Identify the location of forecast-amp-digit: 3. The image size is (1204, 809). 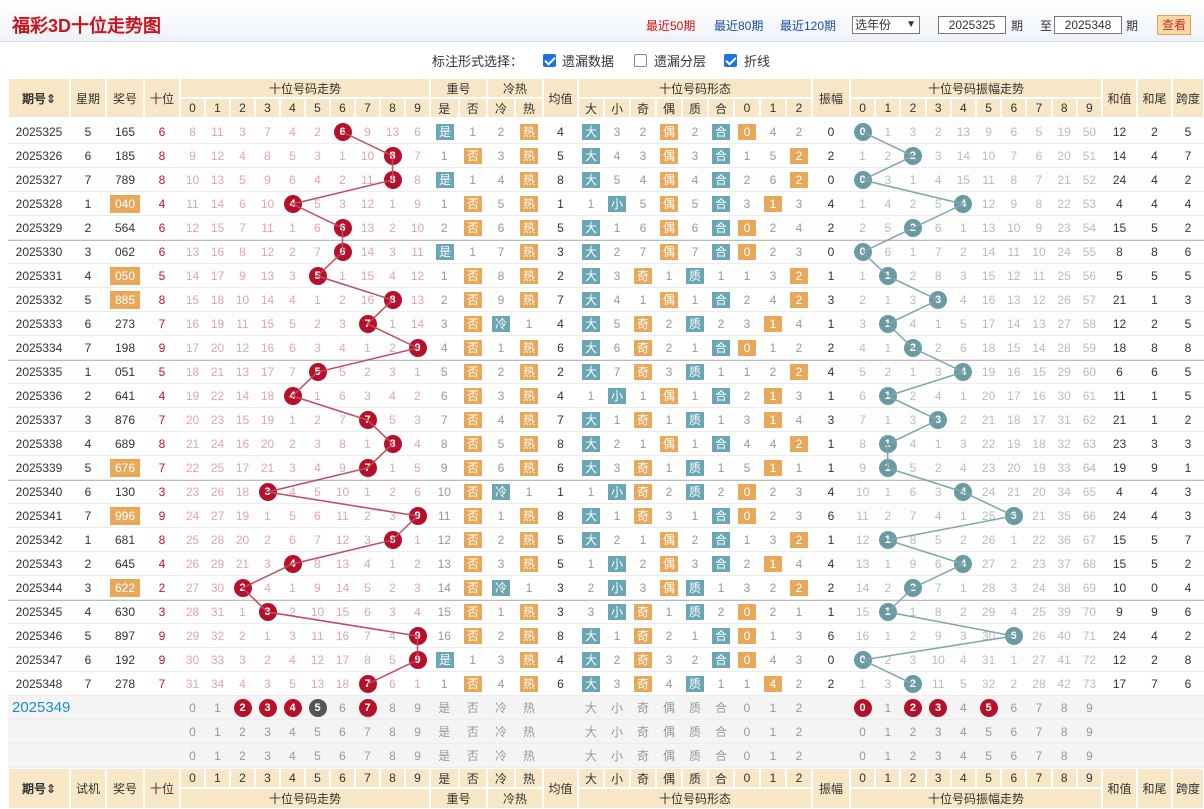
(938, 732).